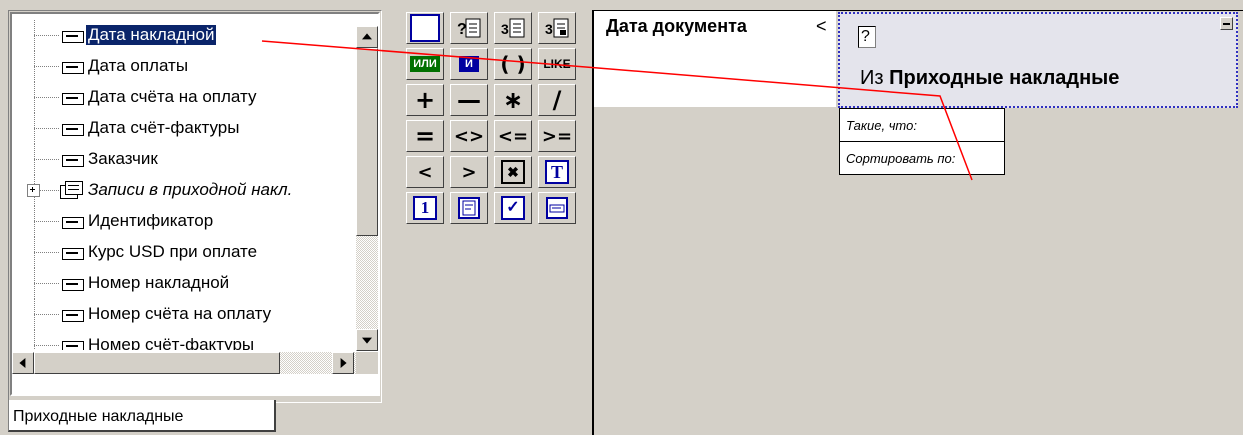 Image resolution: width=1243 pixels, height=435 pixels. What do you see at coordinates (367, 142) in the screenshot?
I see `vertical-scrollbar-thumb` at bounding box center [367, 142].